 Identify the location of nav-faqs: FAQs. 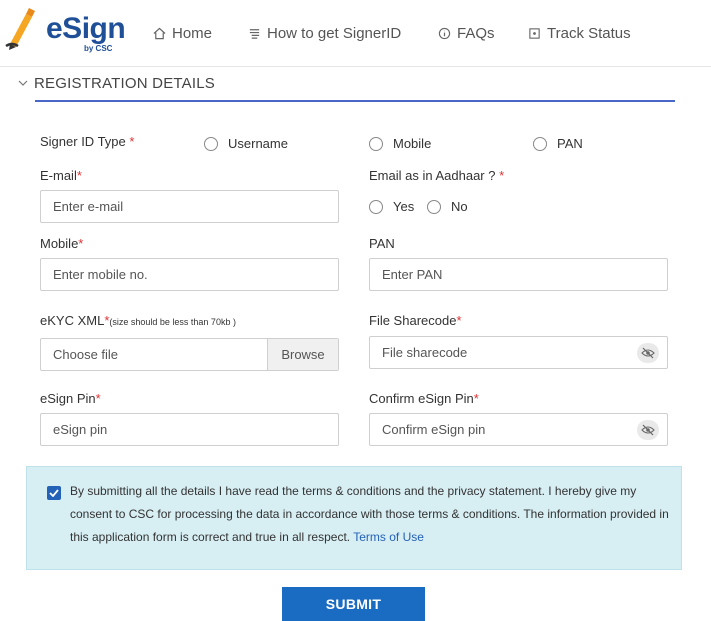
(466, 33).